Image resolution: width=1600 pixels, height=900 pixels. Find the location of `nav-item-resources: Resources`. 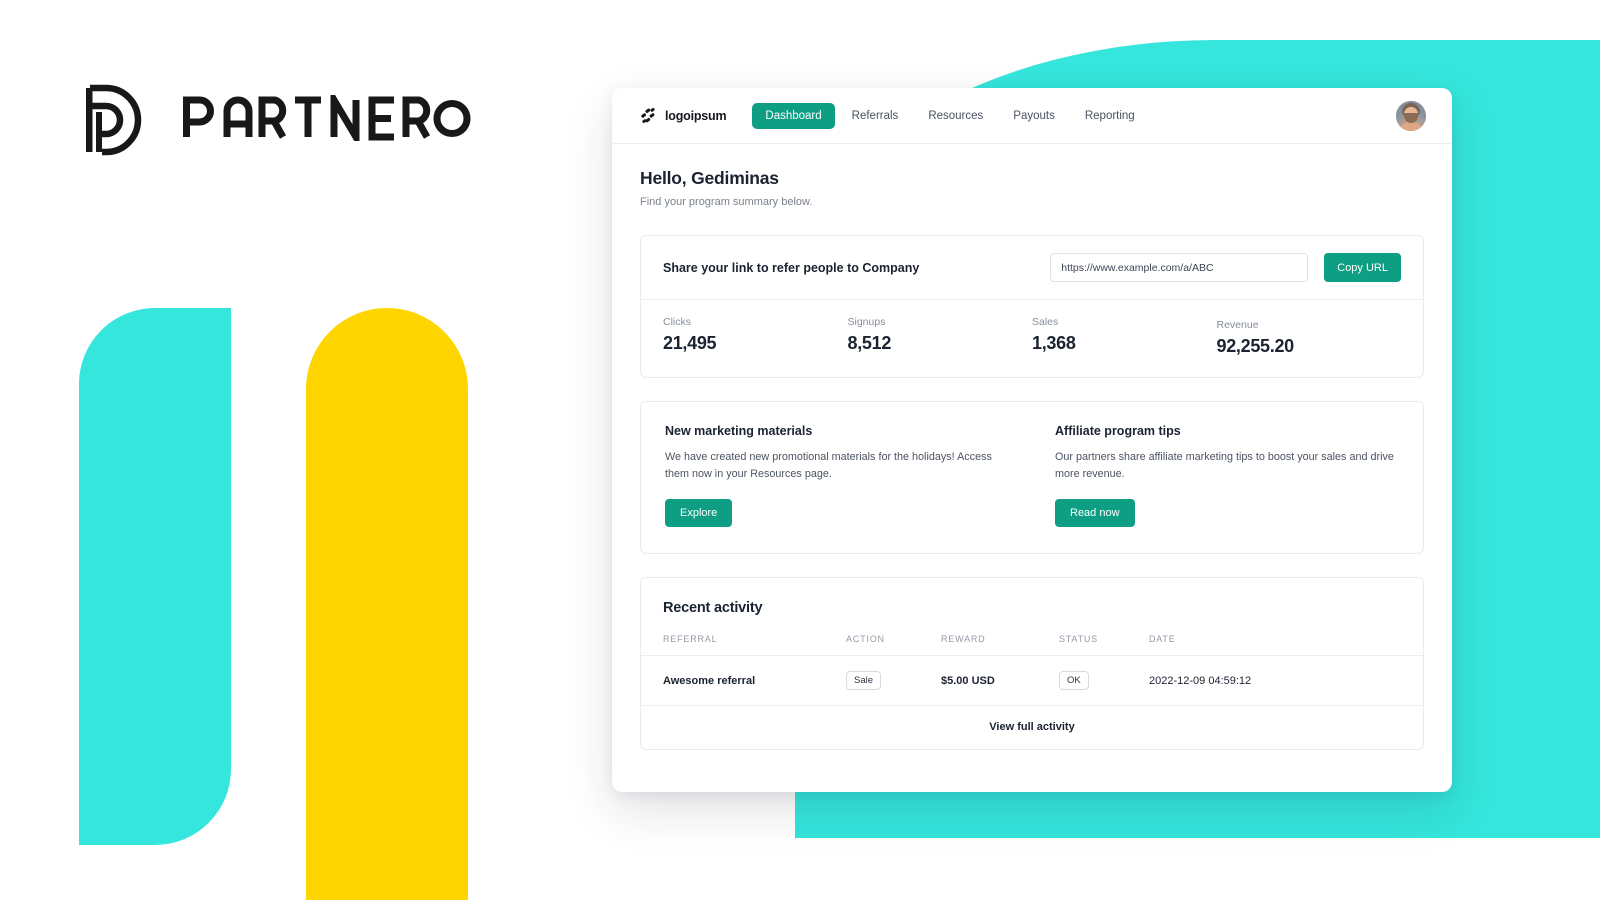

nav-item-resources: Resources is located at coordinates (955, 116).